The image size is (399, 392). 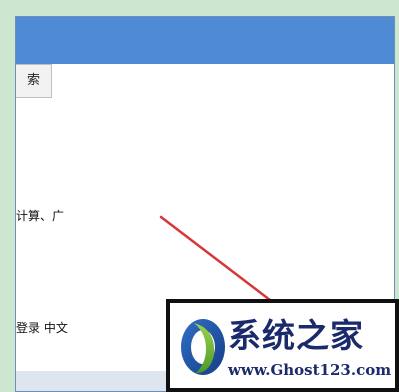 I want to click on watermark-title: 系统之家, so click(x=296, y=335).